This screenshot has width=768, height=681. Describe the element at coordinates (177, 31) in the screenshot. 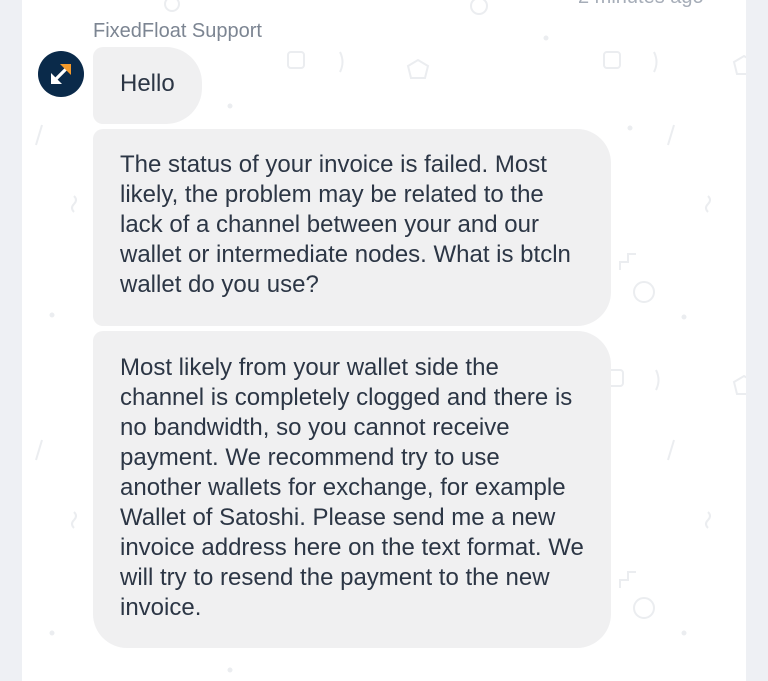

I see `sender-name: FixedFloat Support` at that location.